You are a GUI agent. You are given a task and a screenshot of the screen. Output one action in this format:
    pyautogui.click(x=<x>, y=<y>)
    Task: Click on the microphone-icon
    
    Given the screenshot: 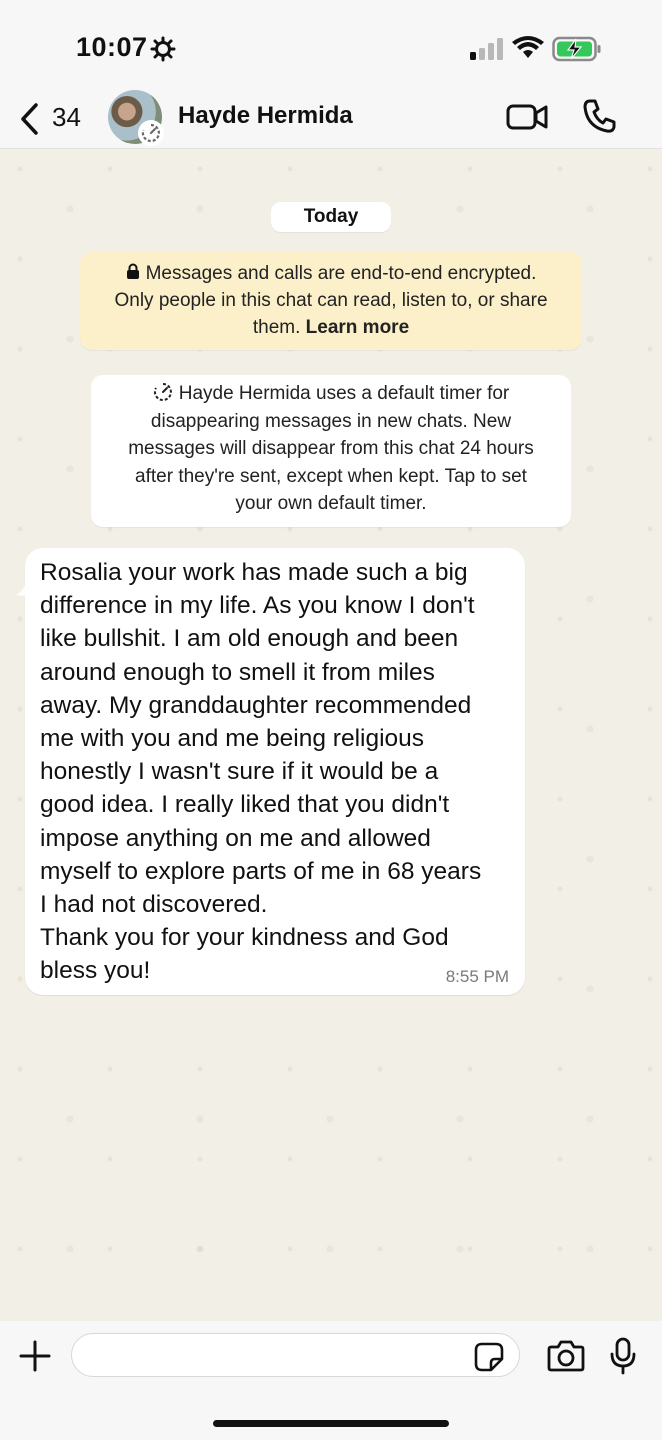 What is the action you would take?
    pyautogui.click(x=623, y=1356)
    